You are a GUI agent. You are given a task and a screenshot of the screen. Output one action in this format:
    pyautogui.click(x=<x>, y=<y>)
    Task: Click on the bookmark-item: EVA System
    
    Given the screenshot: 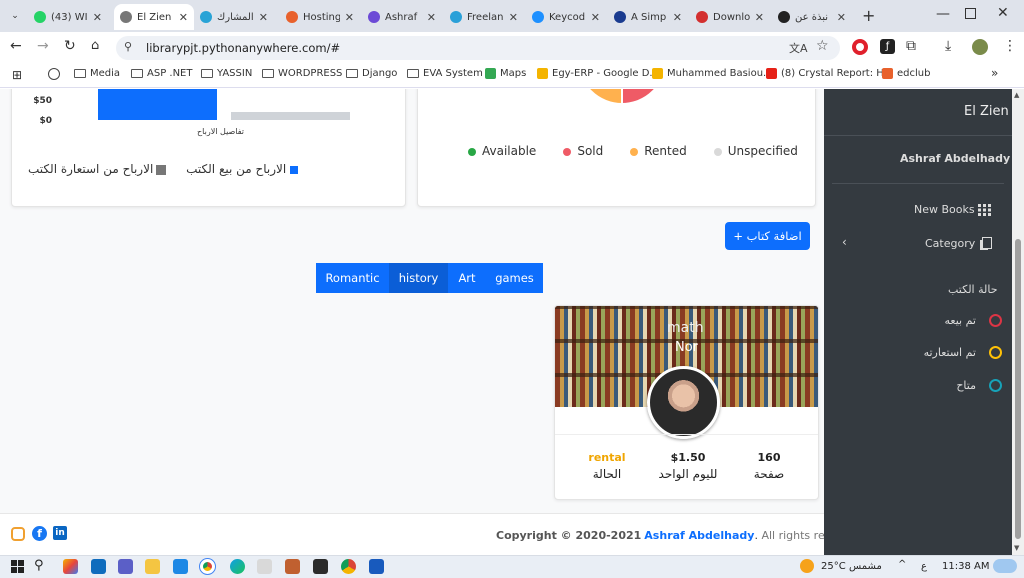 What is the action you would take?
    pyautogui.click(x=445, y=73)
    